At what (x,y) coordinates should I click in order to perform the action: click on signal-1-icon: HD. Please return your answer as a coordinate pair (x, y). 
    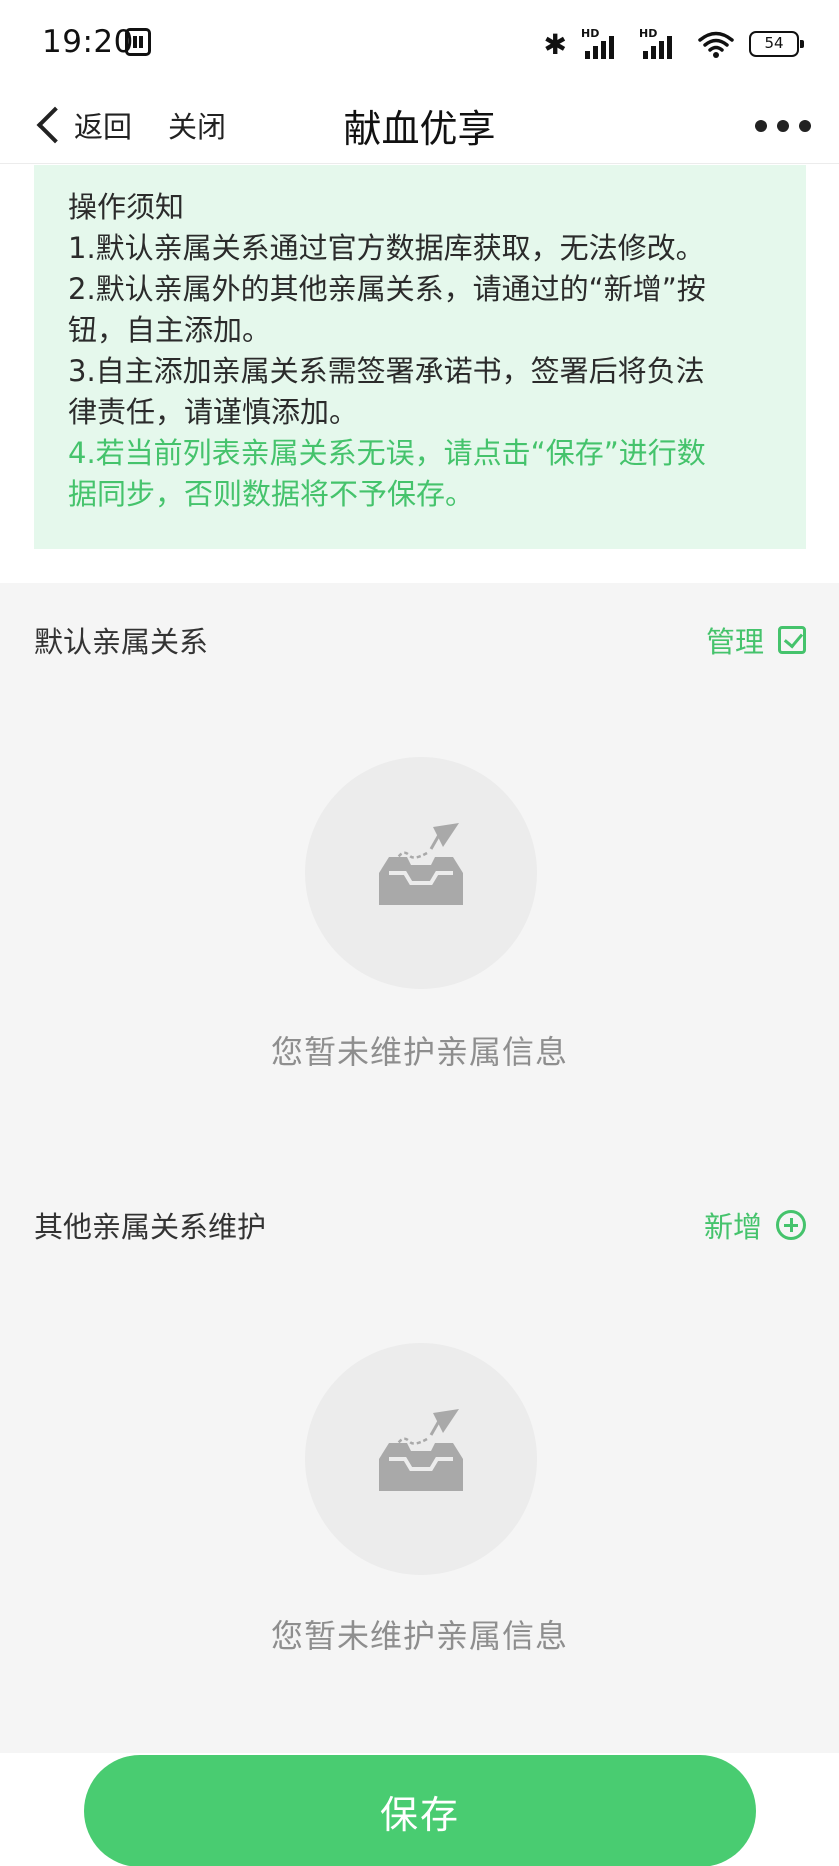
    Looking at the image, I should click on (603, 43).